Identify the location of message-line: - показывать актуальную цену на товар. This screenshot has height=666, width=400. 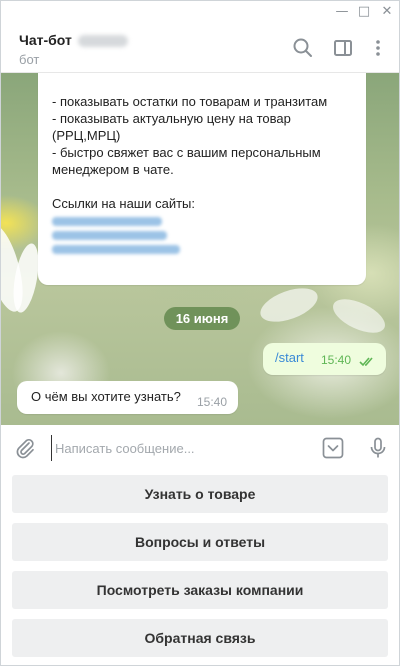
(171, 118).